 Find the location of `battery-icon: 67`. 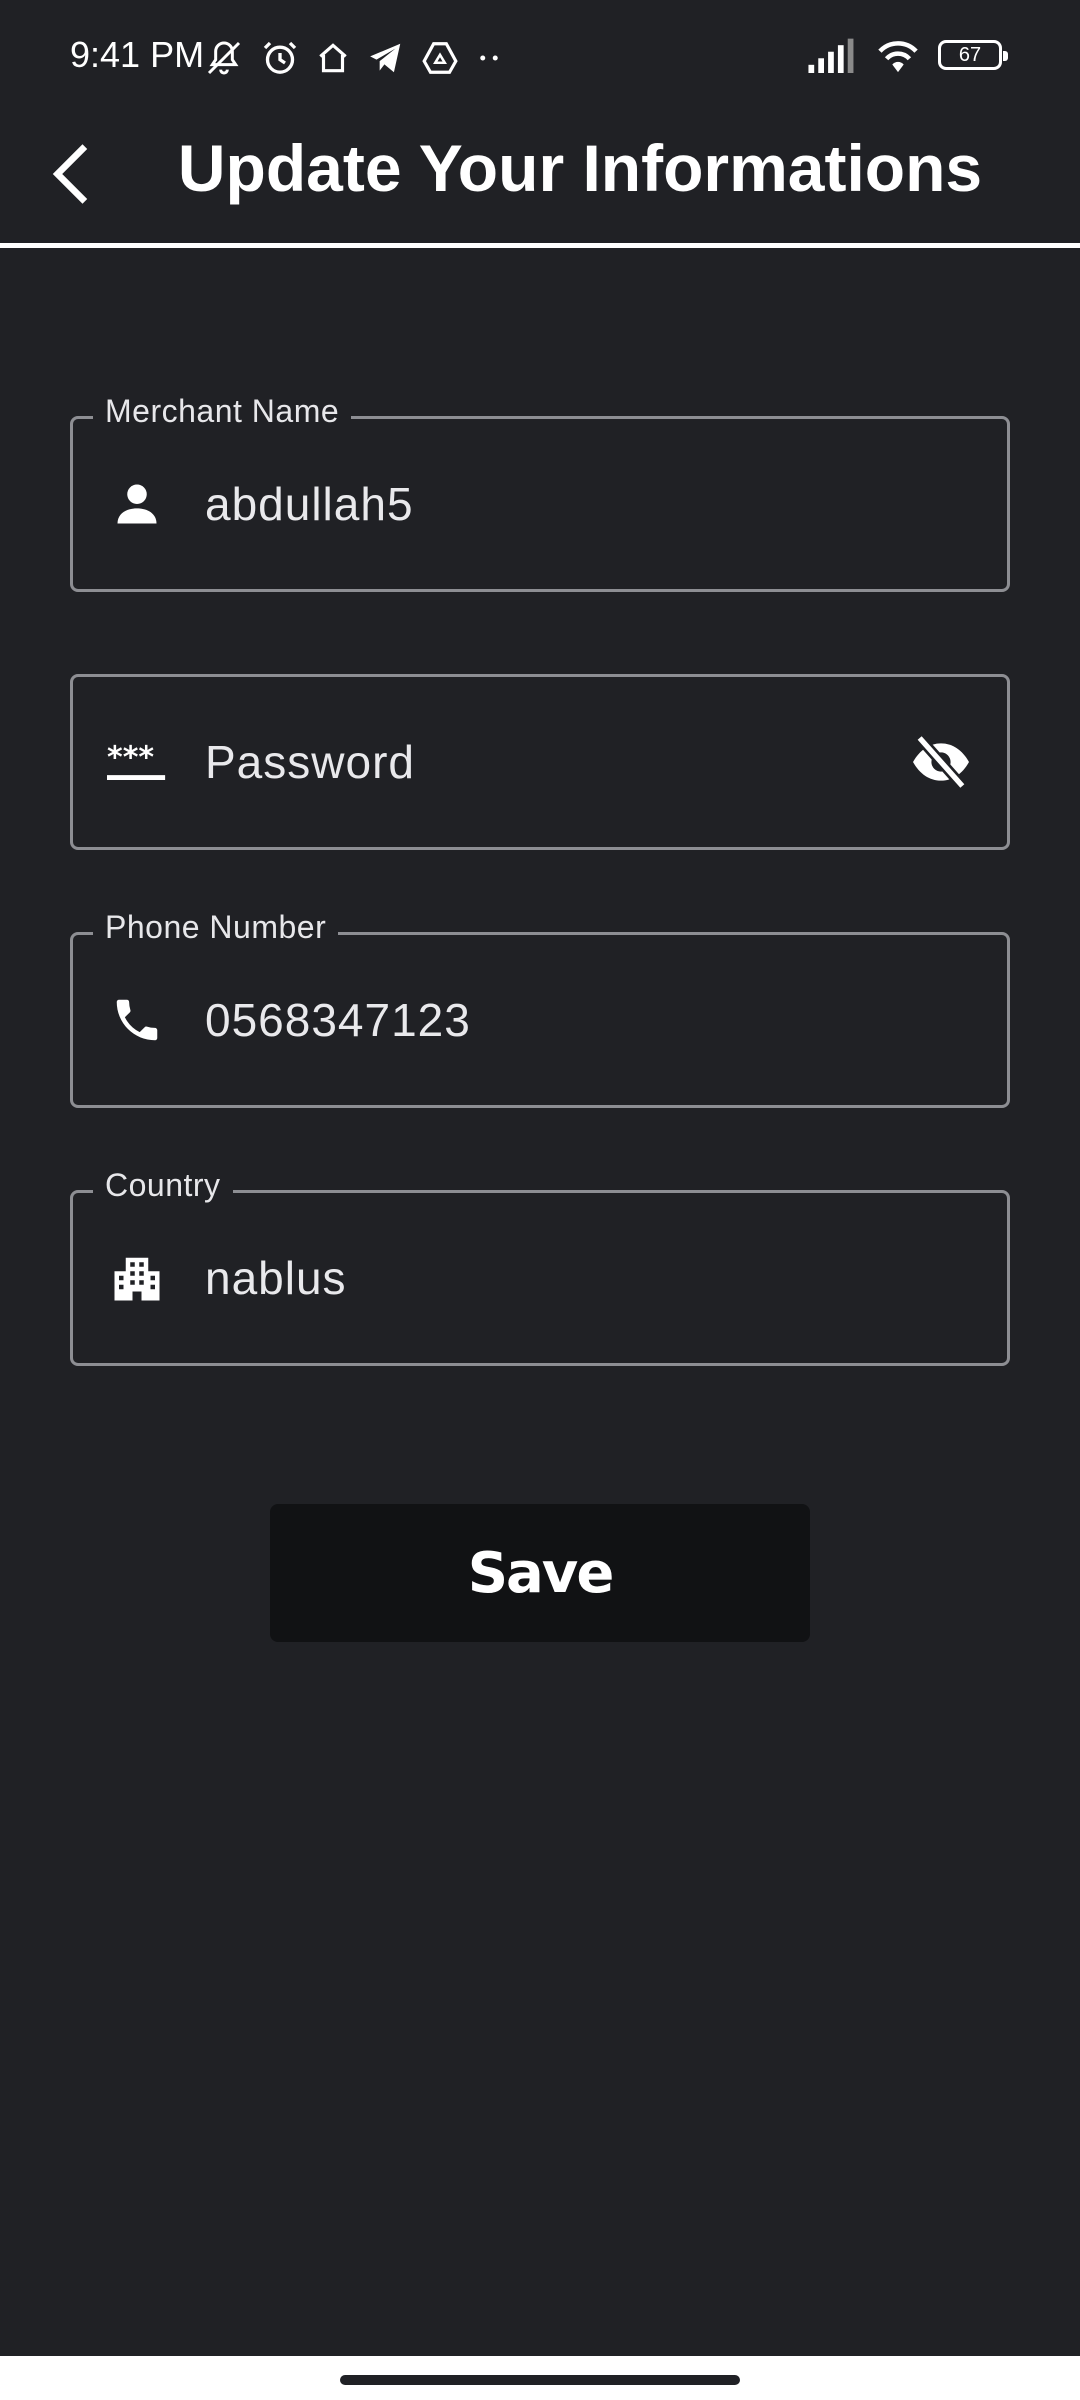

battery-icon: 67 is located at coordinates (973, 55).